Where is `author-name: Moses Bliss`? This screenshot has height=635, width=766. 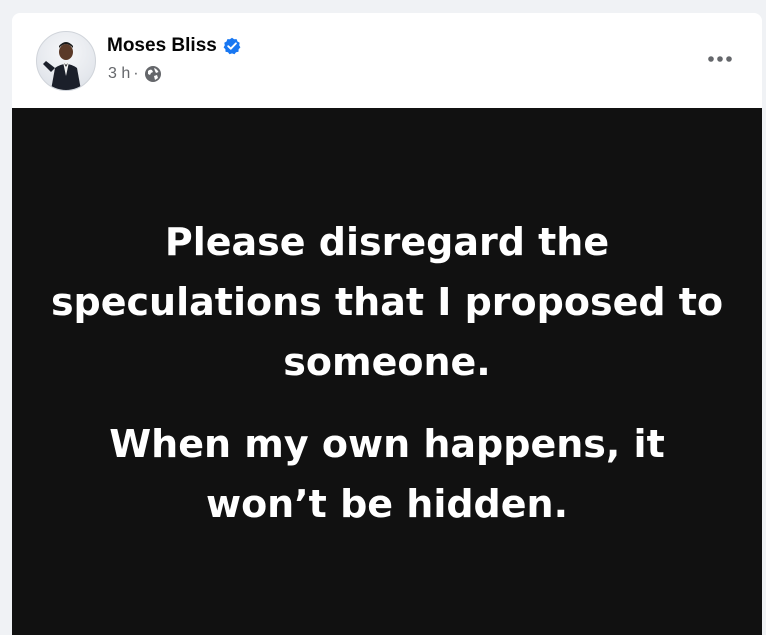
author-name: Moses Bliss is located at coordinates (174, 46).